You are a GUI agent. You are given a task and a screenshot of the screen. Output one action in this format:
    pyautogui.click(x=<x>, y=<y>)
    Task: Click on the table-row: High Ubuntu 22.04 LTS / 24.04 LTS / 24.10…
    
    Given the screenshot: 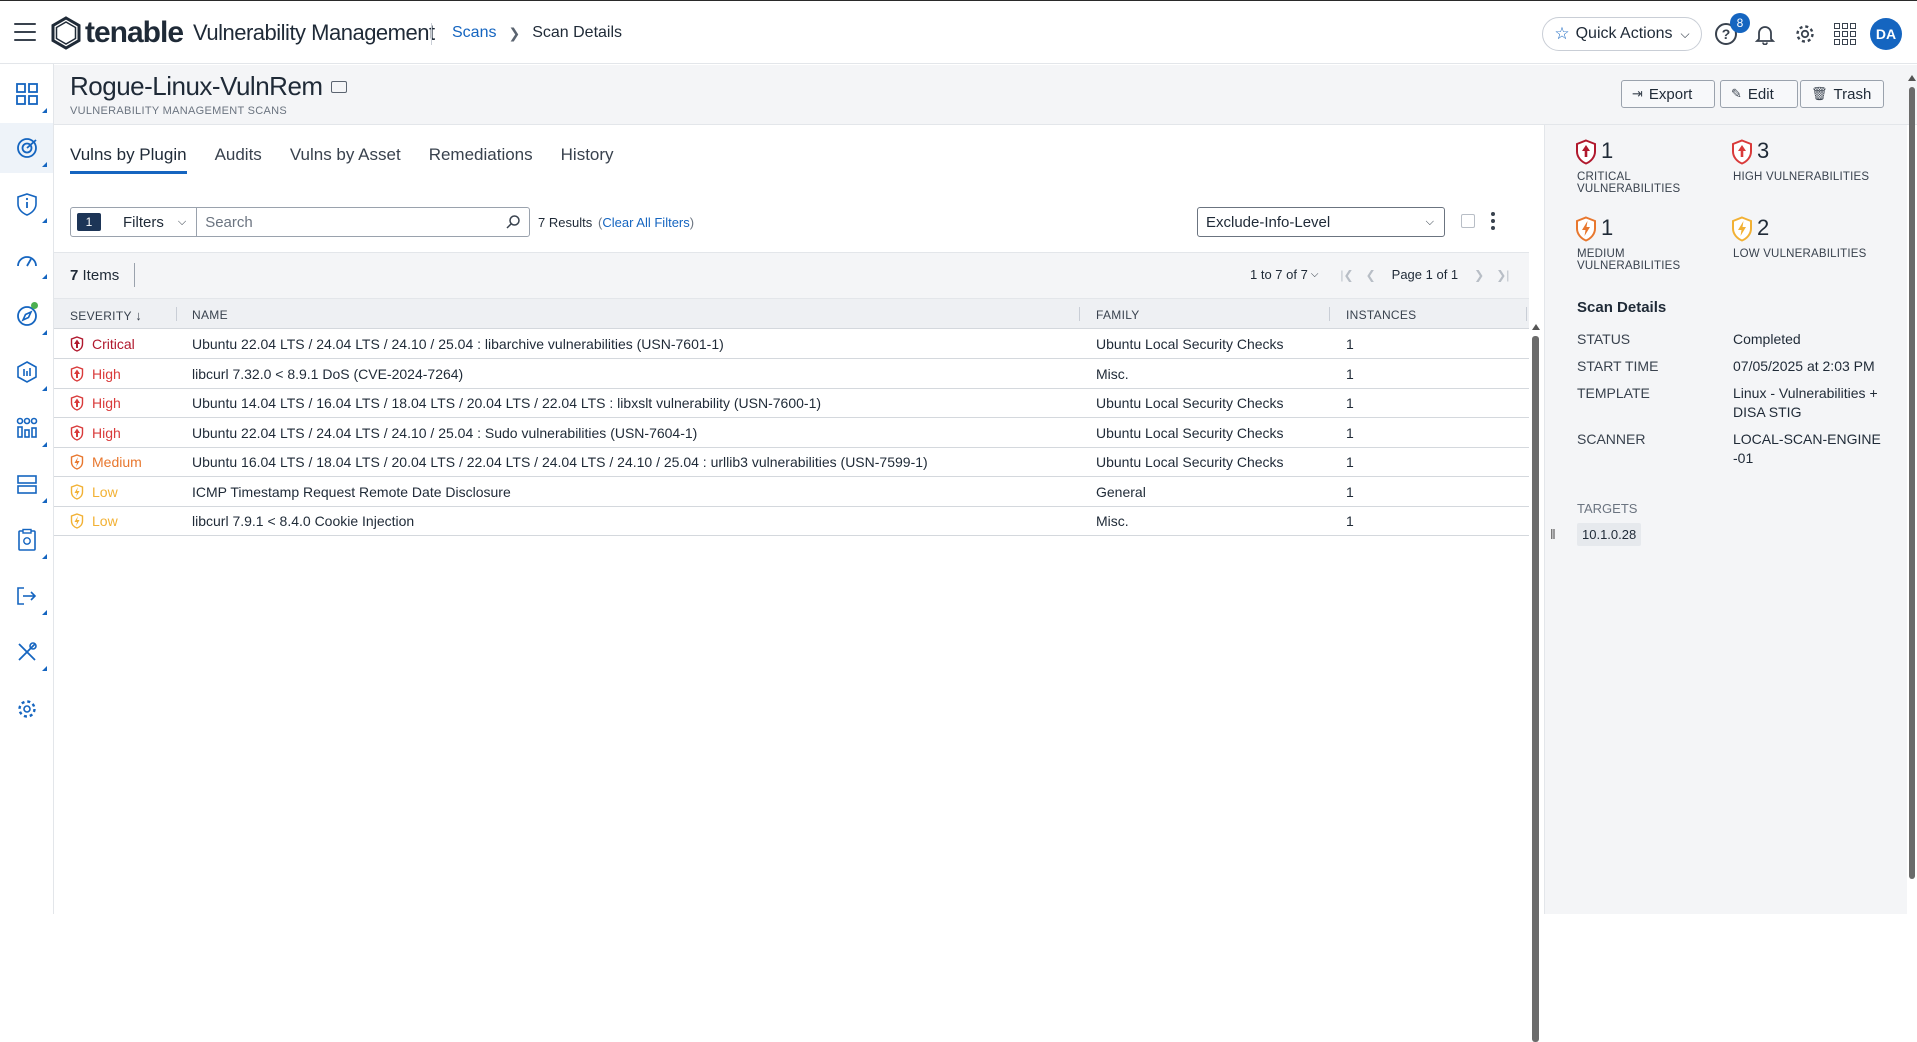 What is the action you would take?
    pyautogui.click(x=791, y=433)
    